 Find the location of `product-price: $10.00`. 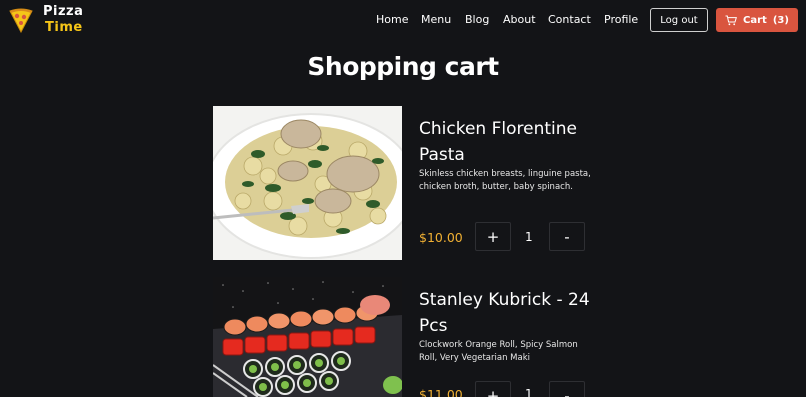

product-price: $10.00 is located at coordinates (441, 237).